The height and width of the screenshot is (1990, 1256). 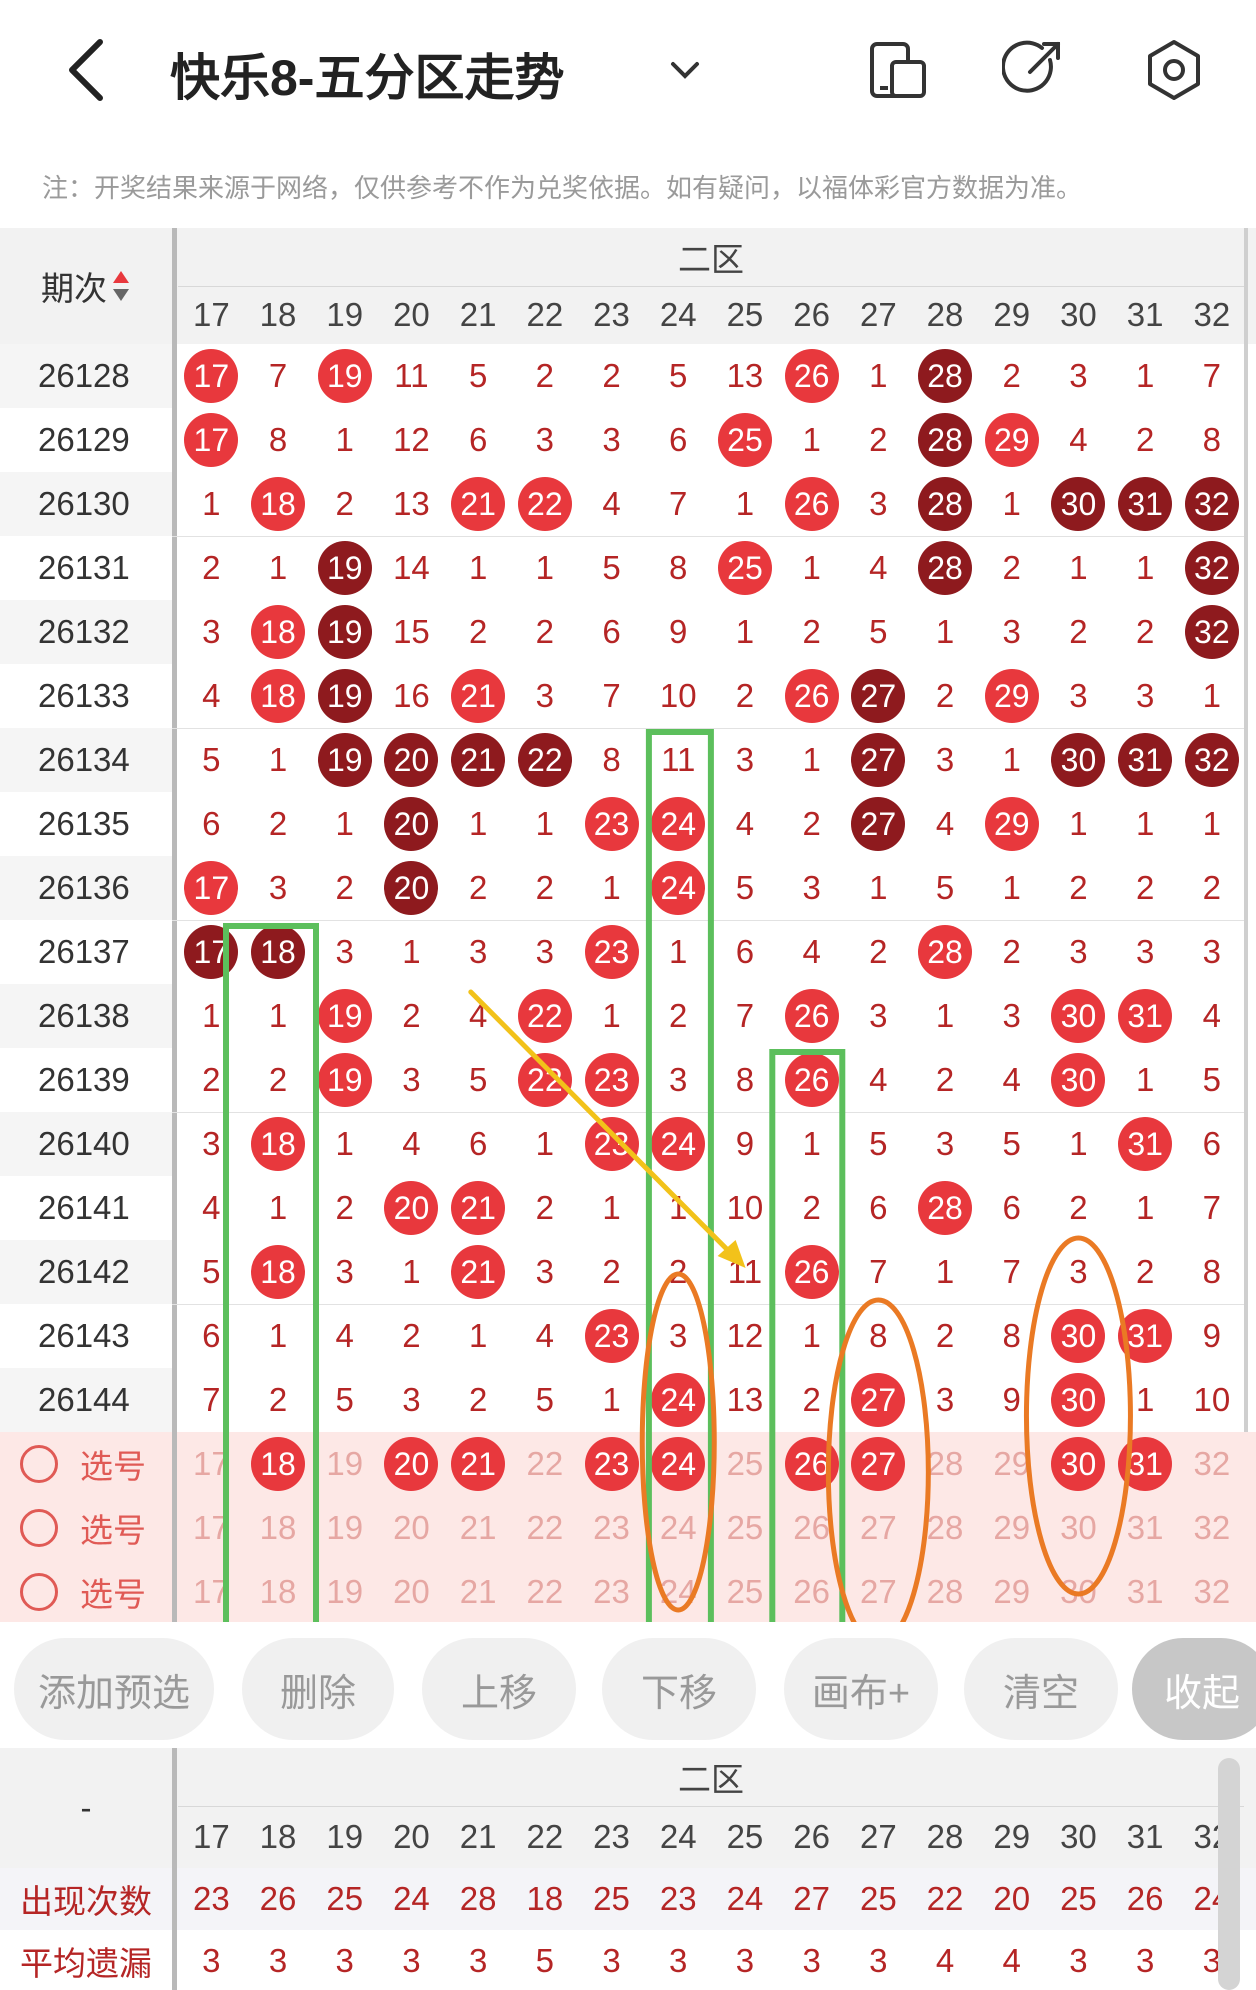 I want to click on drawn-number-ball: 20, so click(x=411, y=888).